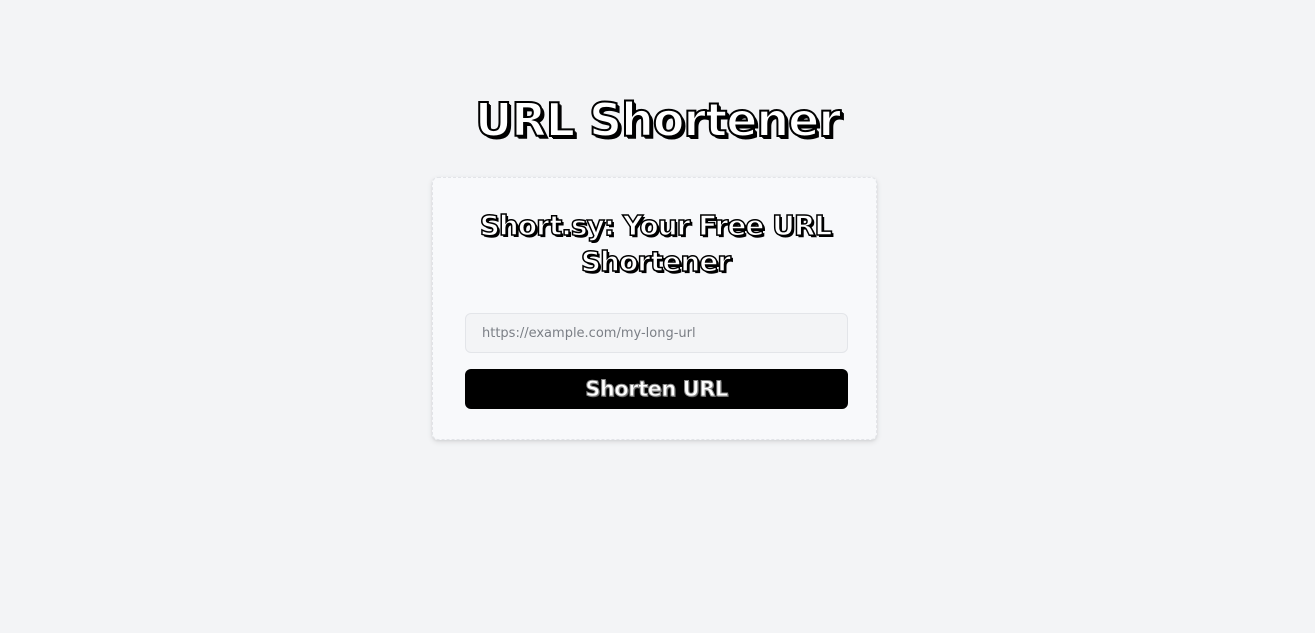 Image resolution: width=1315 pixels, height=633 pixels. Describe the element at coordinates (656, 243) in the screenshot. I see `card-title: Short.sy: Your Free URL Shortener` at that location.